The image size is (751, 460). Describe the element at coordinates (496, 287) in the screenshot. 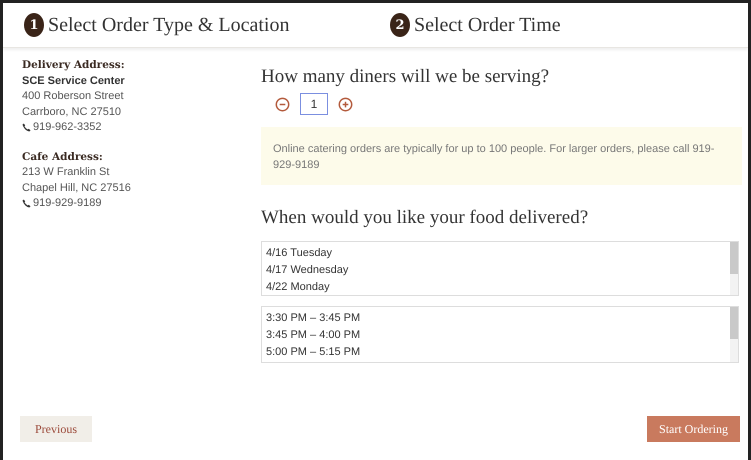

I see `date-option: 4/22 Monday` at that location.